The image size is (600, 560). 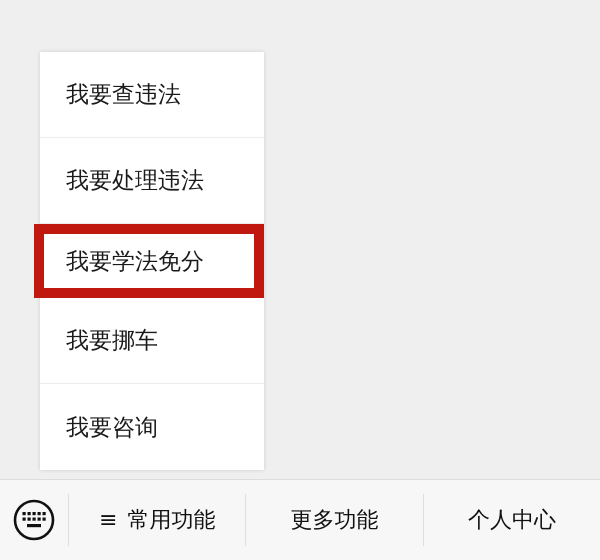 What do you see at coordinates (152, 181) in the screenshot?
I see `menu-item: 我要处理违法` at bounding box center [152, 181].